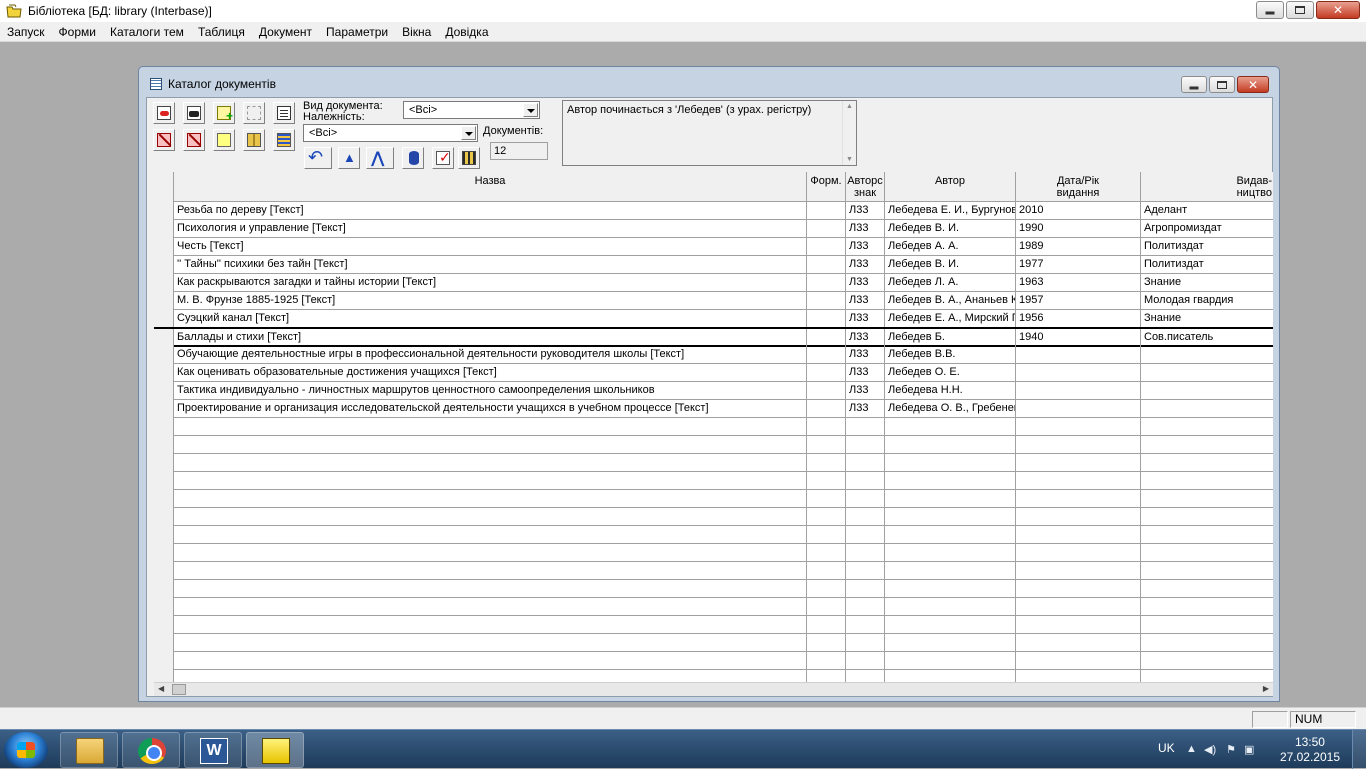 Image resolution: width=1366 pixels, height=769 pixels. I want to click on chevron-down-icon, so click(530, 110).